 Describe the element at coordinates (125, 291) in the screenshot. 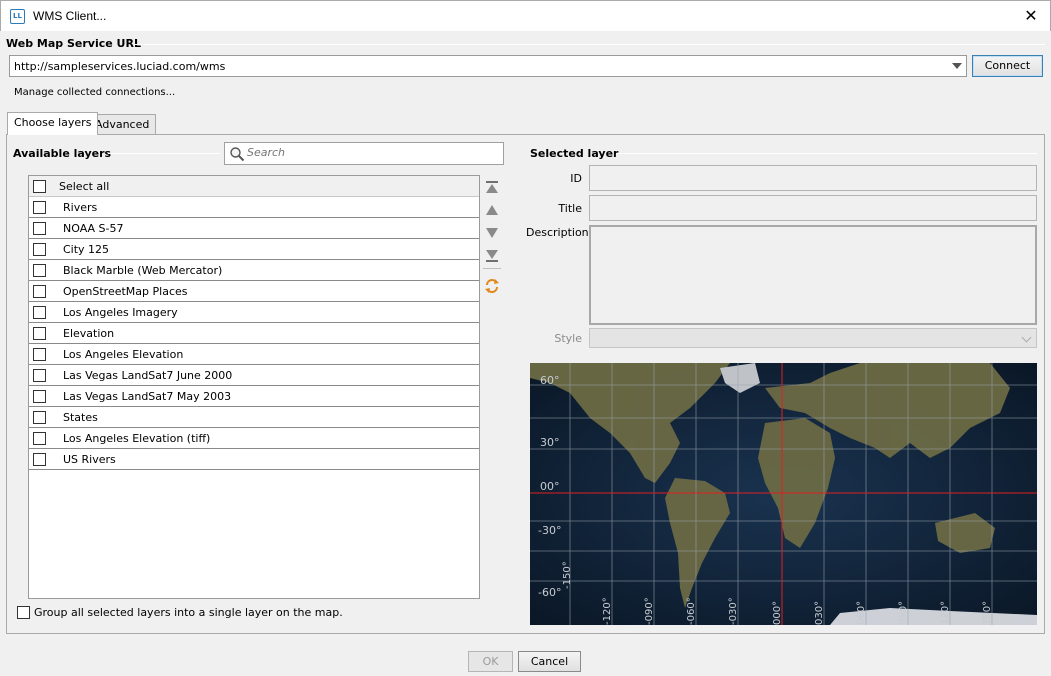

I see `layer-label: OpenStreetMap Places` at that location.